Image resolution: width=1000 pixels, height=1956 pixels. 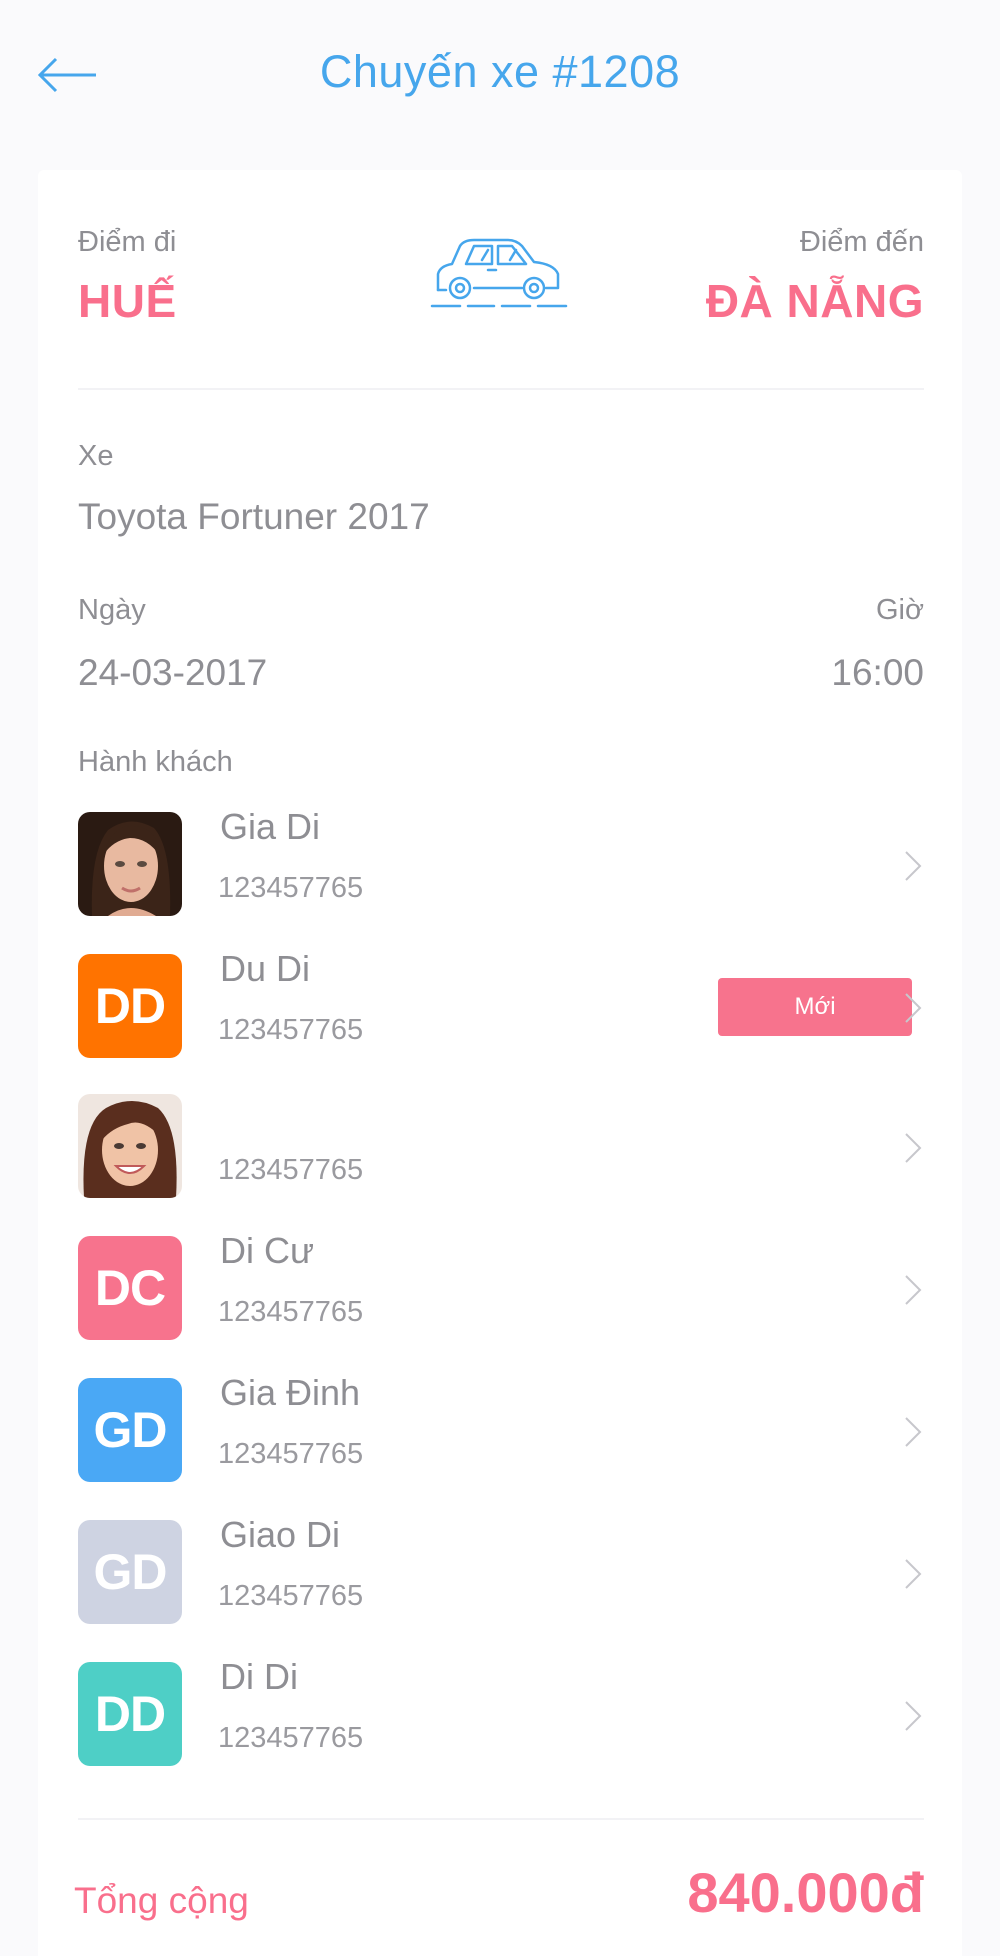 I want to click on header: Chuyến xe #1208, so click(x=500, y=75).